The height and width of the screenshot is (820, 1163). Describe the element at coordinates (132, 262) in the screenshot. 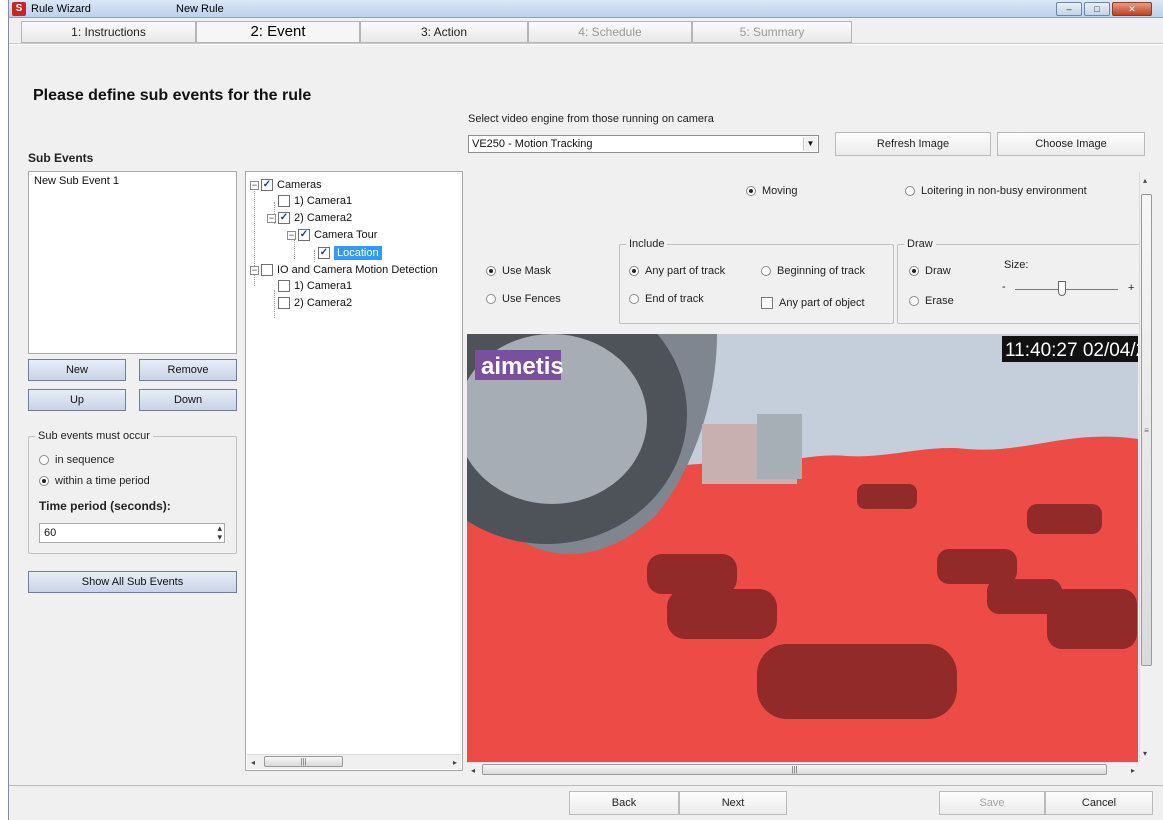

I see `sub-events-list: New Sub Event 1` at that location.